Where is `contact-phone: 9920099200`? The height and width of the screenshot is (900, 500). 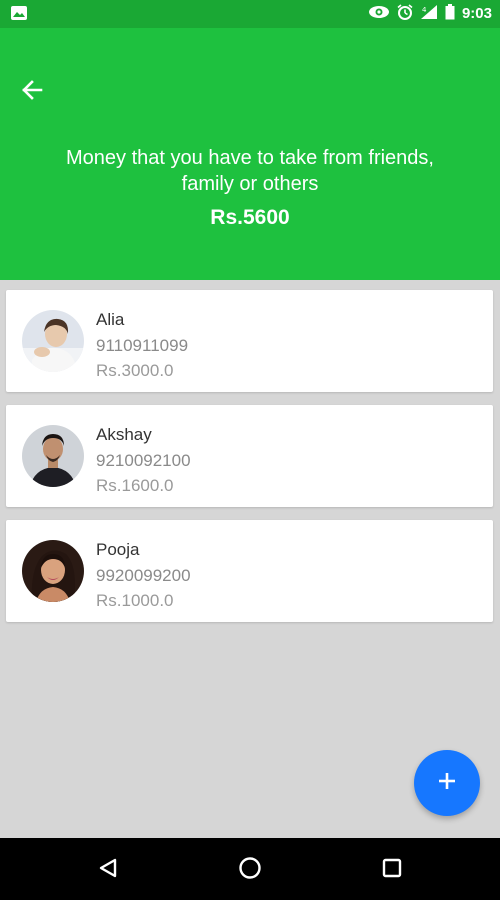
contact-phone: 9920099200 is located at coordinates (143, 575).